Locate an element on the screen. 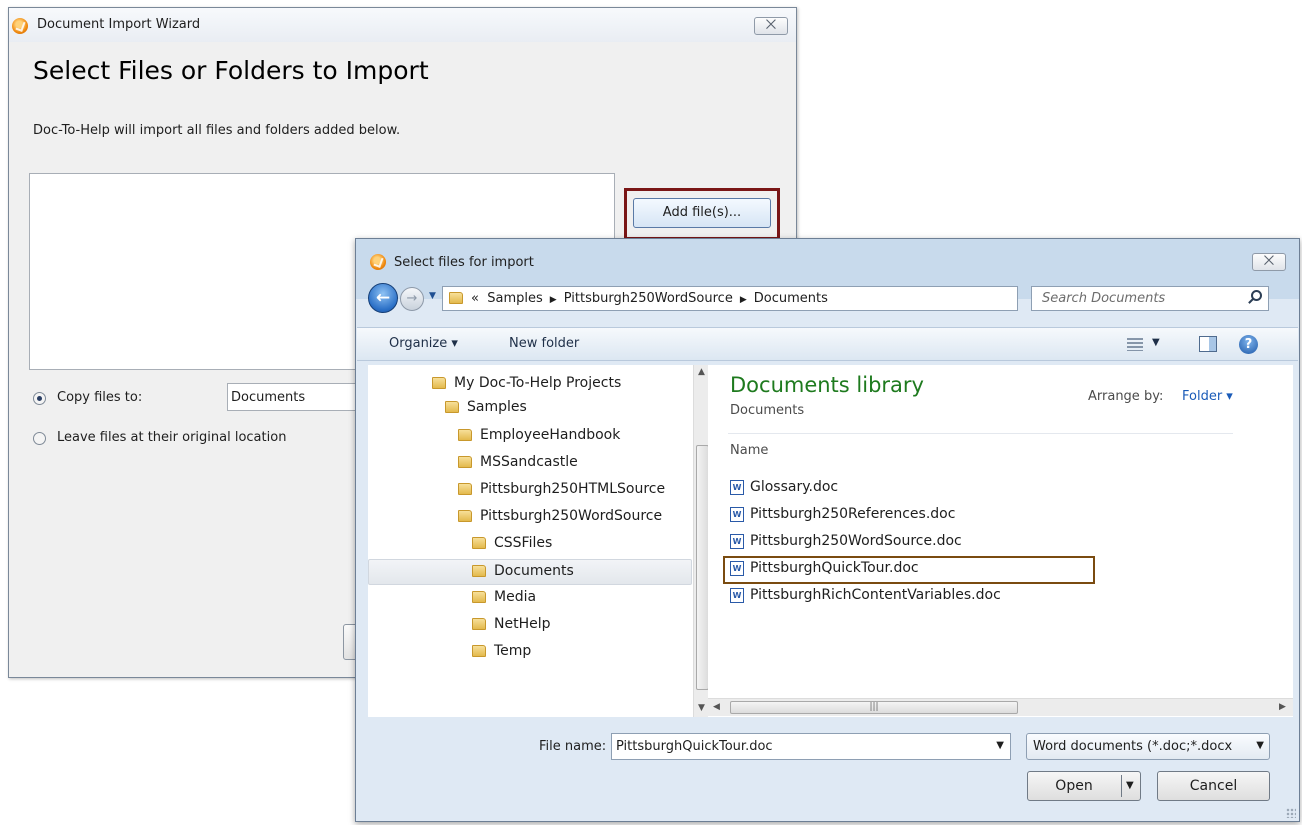 This screenshot has height=825, width=1302. copy-files-label: Copy files to: is located at coordinates (100, 397).